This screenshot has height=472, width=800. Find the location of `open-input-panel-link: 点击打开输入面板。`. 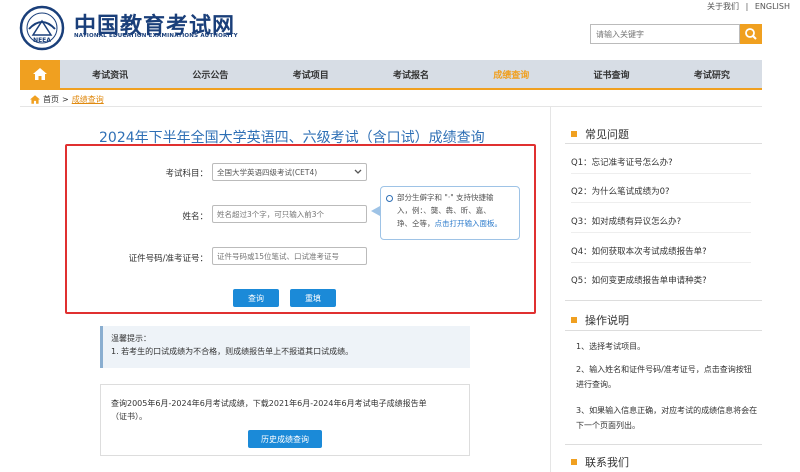

open-input-panel-link: 点击打开输入面板。 is located at coordinates (469, 223).